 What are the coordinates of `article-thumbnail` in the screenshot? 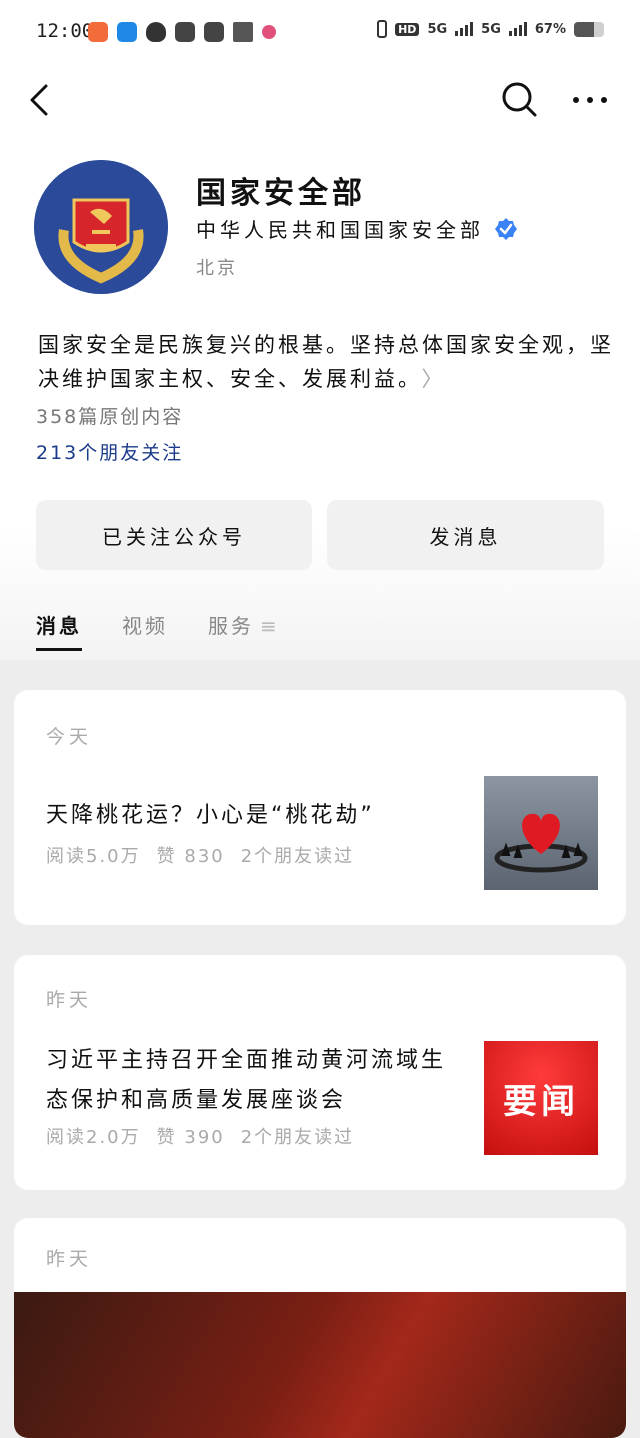 It's located at (541, 833).